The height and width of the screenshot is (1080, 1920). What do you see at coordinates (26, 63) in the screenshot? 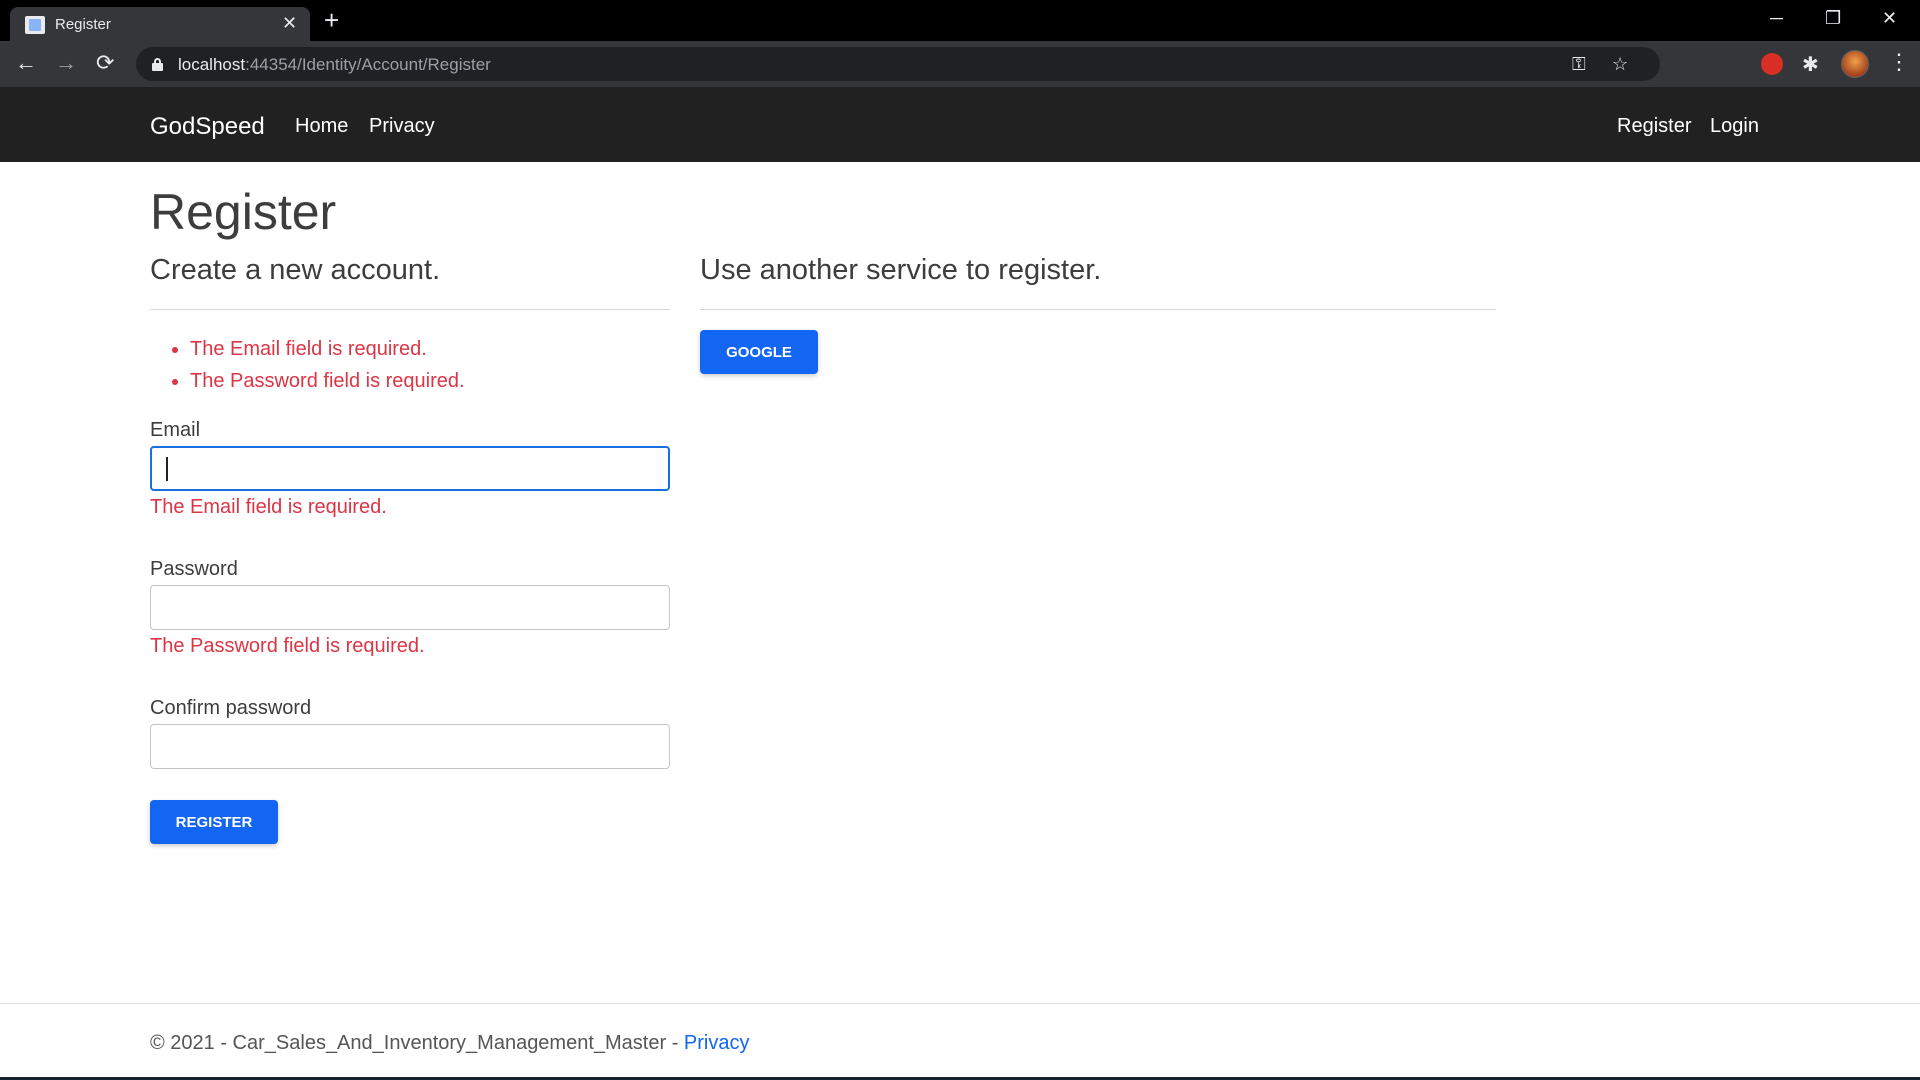
I see `back-icon: ←` at bounding box center [26, 63].